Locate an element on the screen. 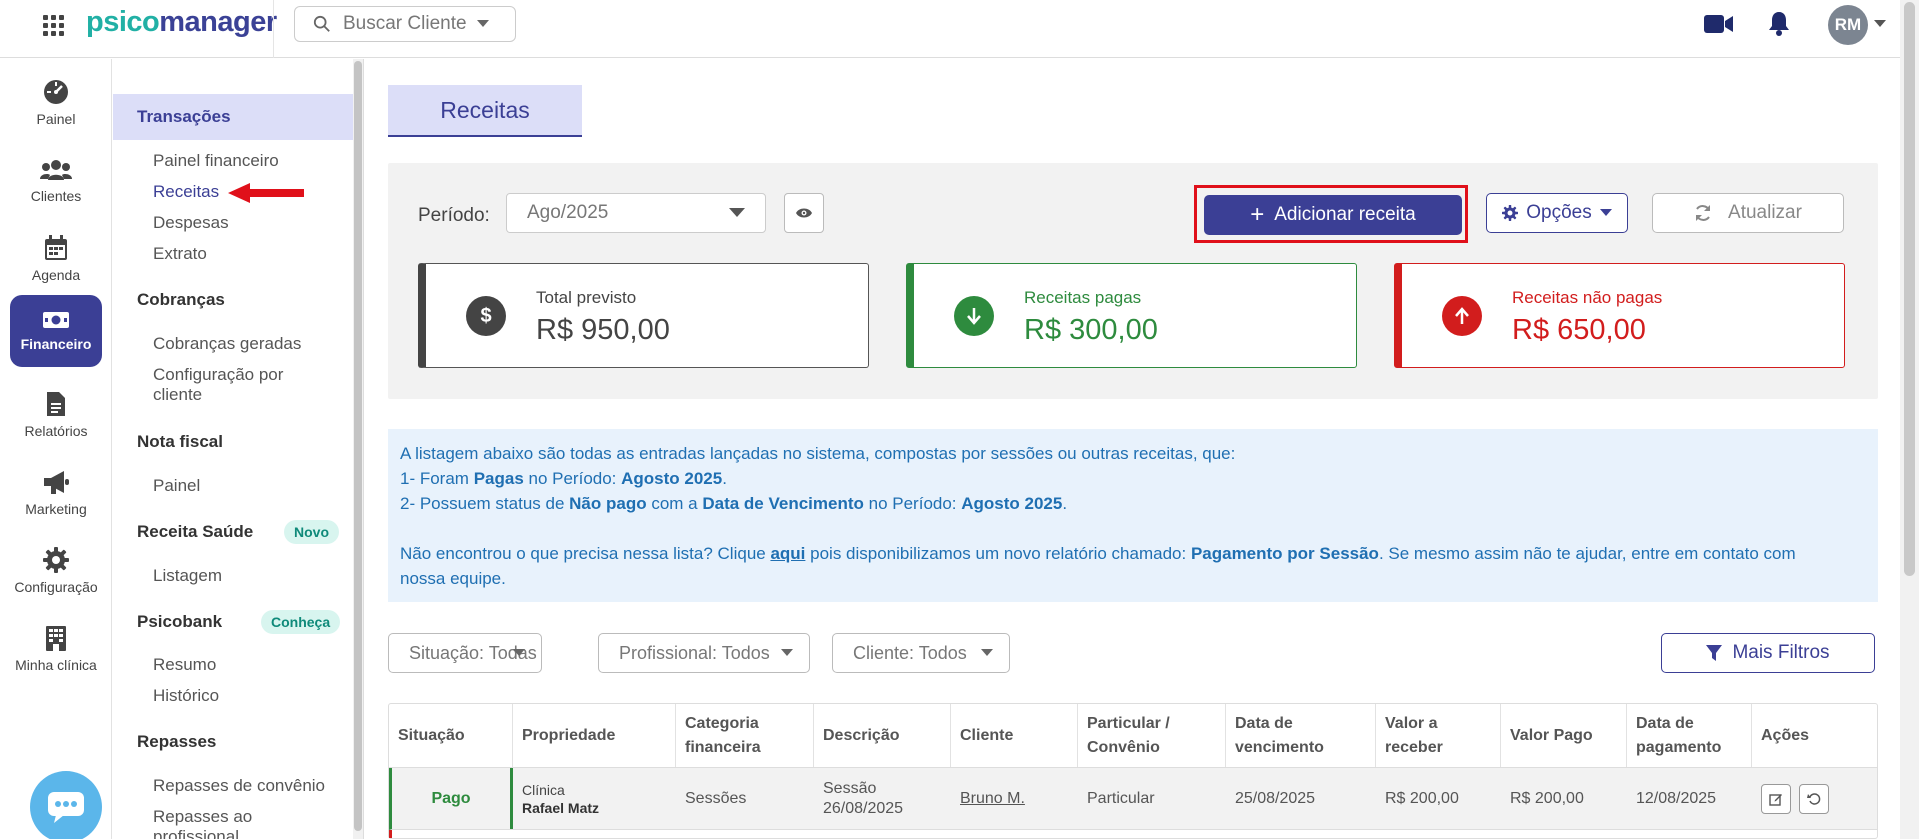 The width and height of the screenshot is (1919, 839). cell-valor-pago: R$ 200,00 is located at coordinates (1547, 798).